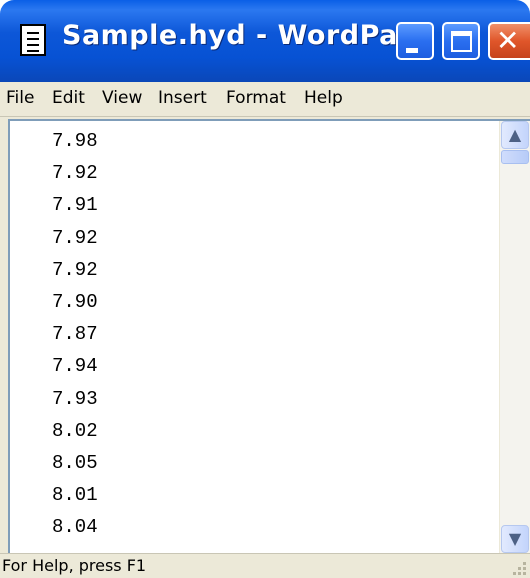  What do you see at coordinates (265, 565) in the screenshot?
I see `status-bar: For Help, press F1` at bounding box center [265, 565].